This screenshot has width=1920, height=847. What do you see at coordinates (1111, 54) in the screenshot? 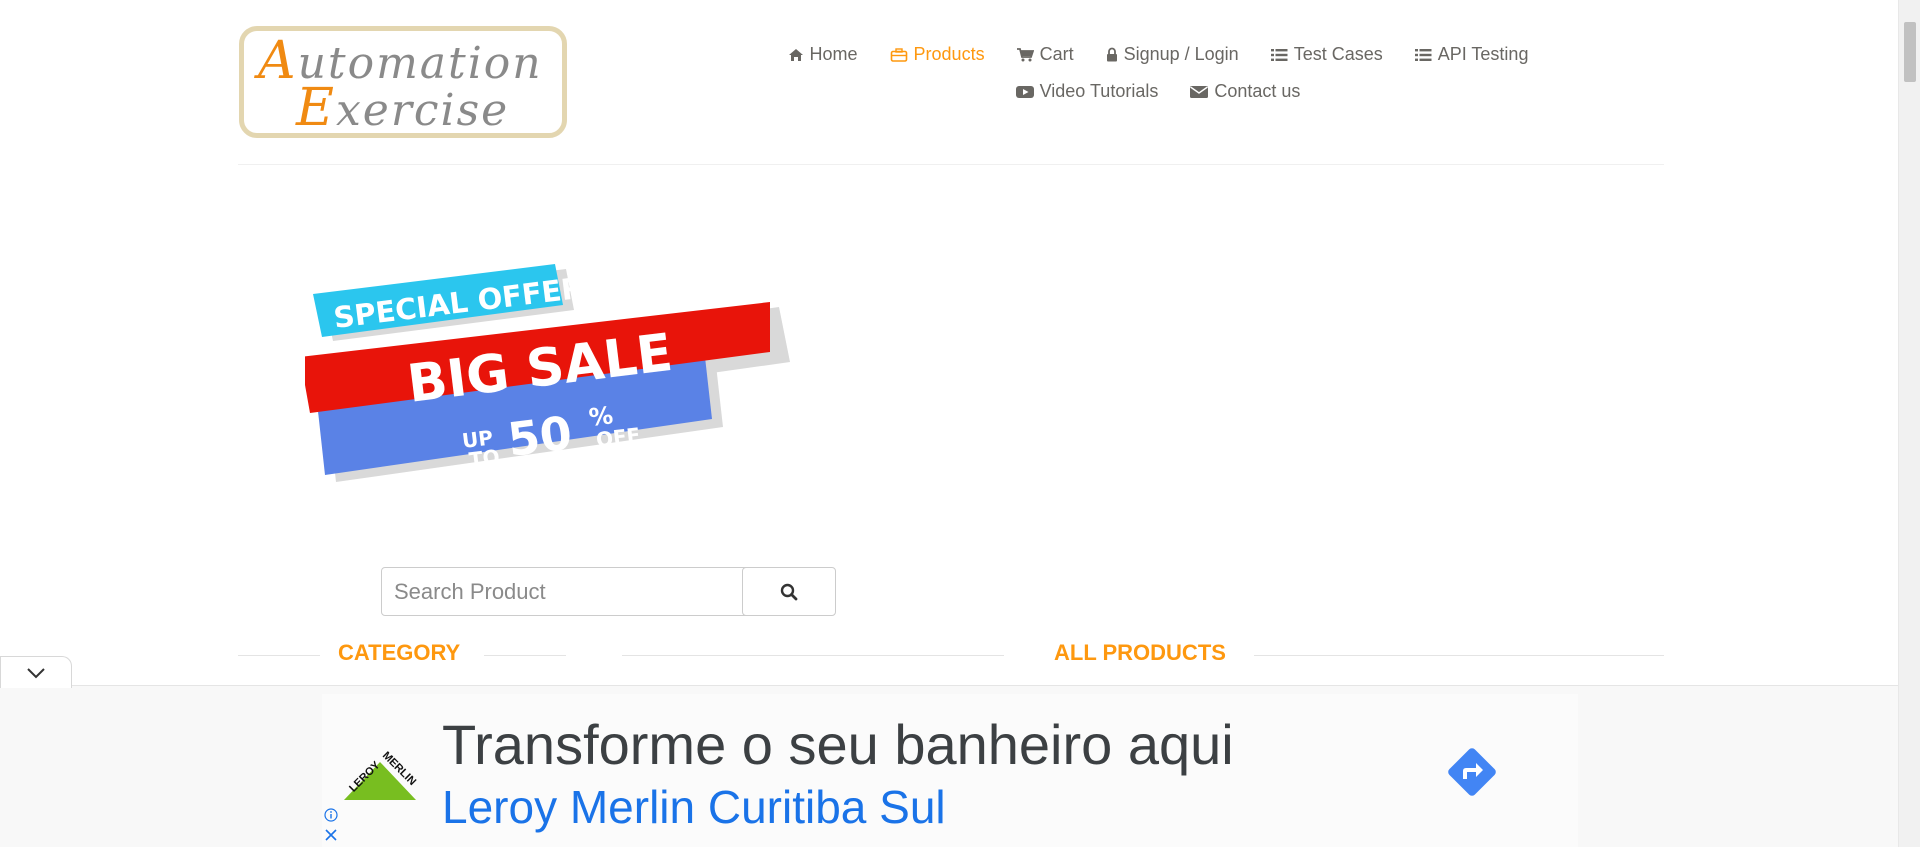
I see `lock-icon` at bounding box center [1111, 54].